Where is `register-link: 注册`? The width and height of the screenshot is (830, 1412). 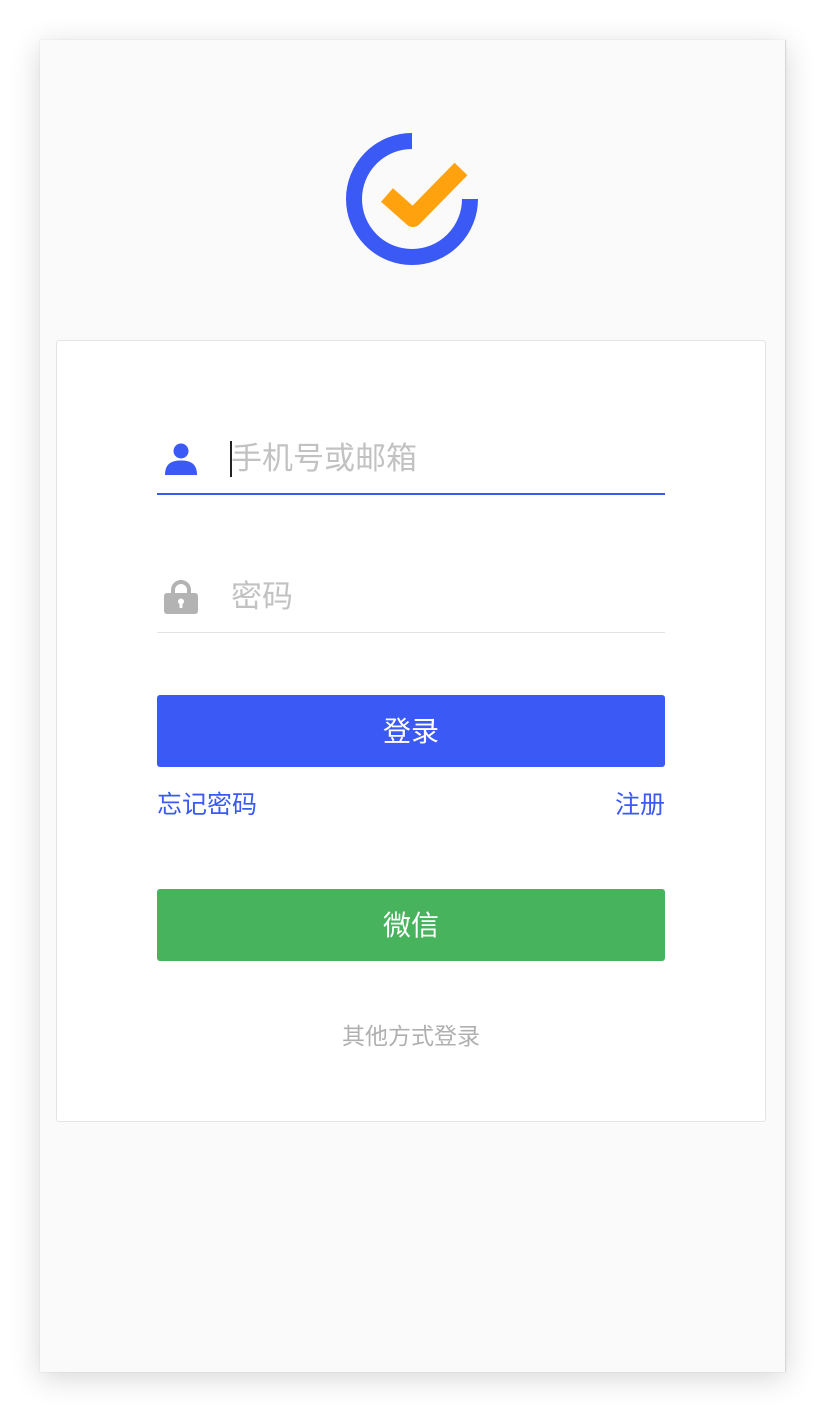 register-link: 注册 is located at coordinates (640, 803).